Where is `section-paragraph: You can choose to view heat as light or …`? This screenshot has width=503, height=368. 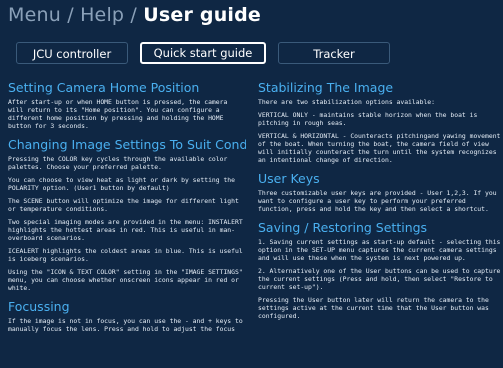
section-paragraph: You can choose to view heat as light or … is located at coordinates (122, 184).